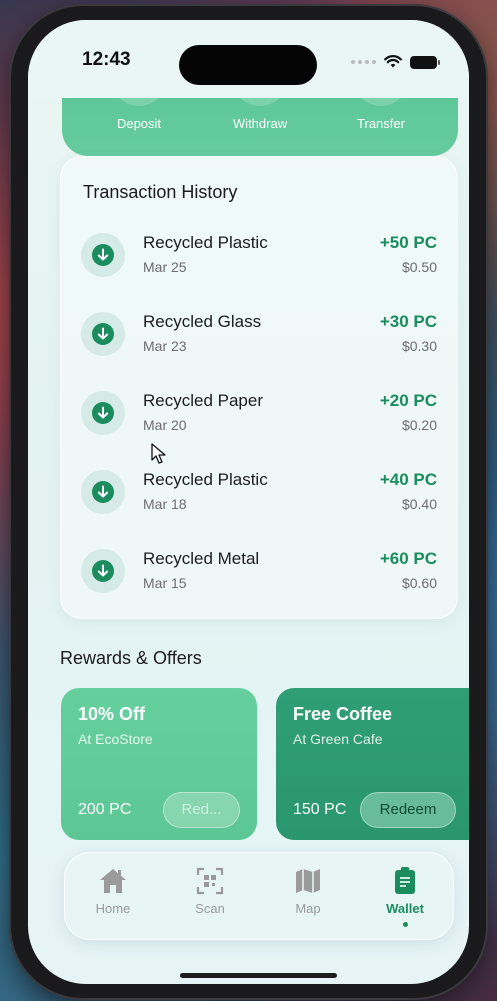 The height and width of the screenshot is (1001, 497). I want to click on rewards-offers-title: Rewards & Offers, so click(131, 658).